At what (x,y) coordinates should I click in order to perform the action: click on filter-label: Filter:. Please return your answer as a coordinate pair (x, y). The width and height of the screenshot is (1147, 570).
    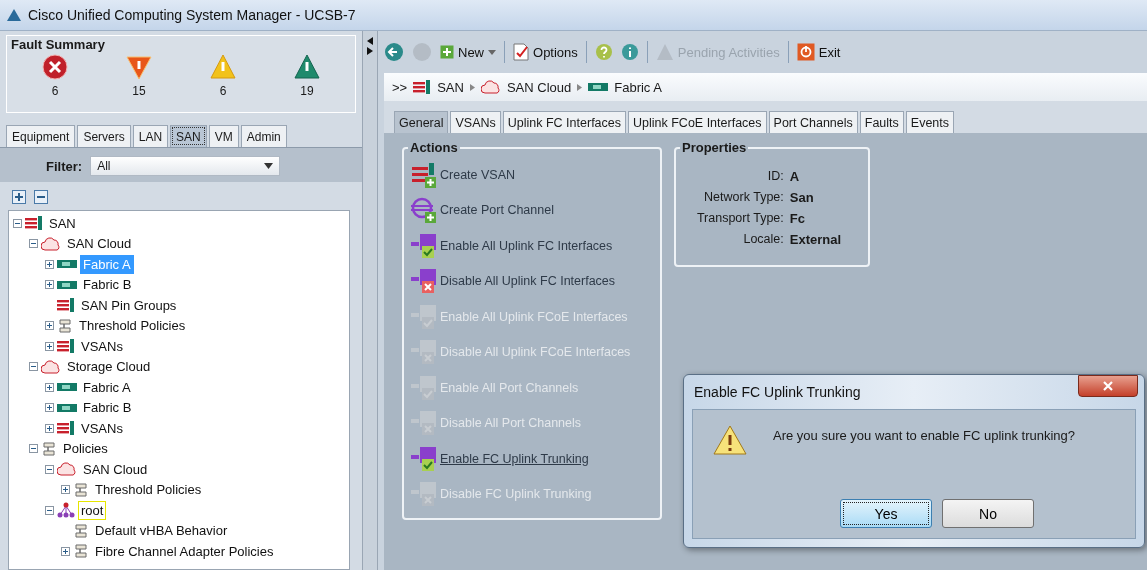
    Looking at the image, I should click on (64, 166).